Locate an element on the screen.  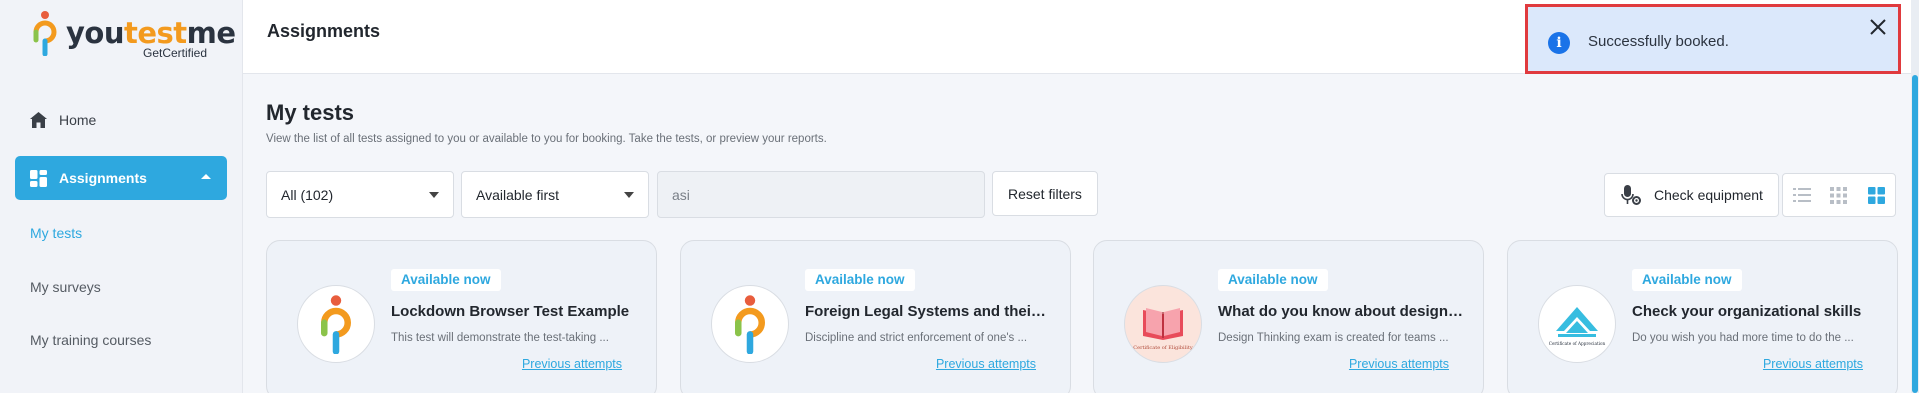
search-input: asi is located at coordinates (821, 194).